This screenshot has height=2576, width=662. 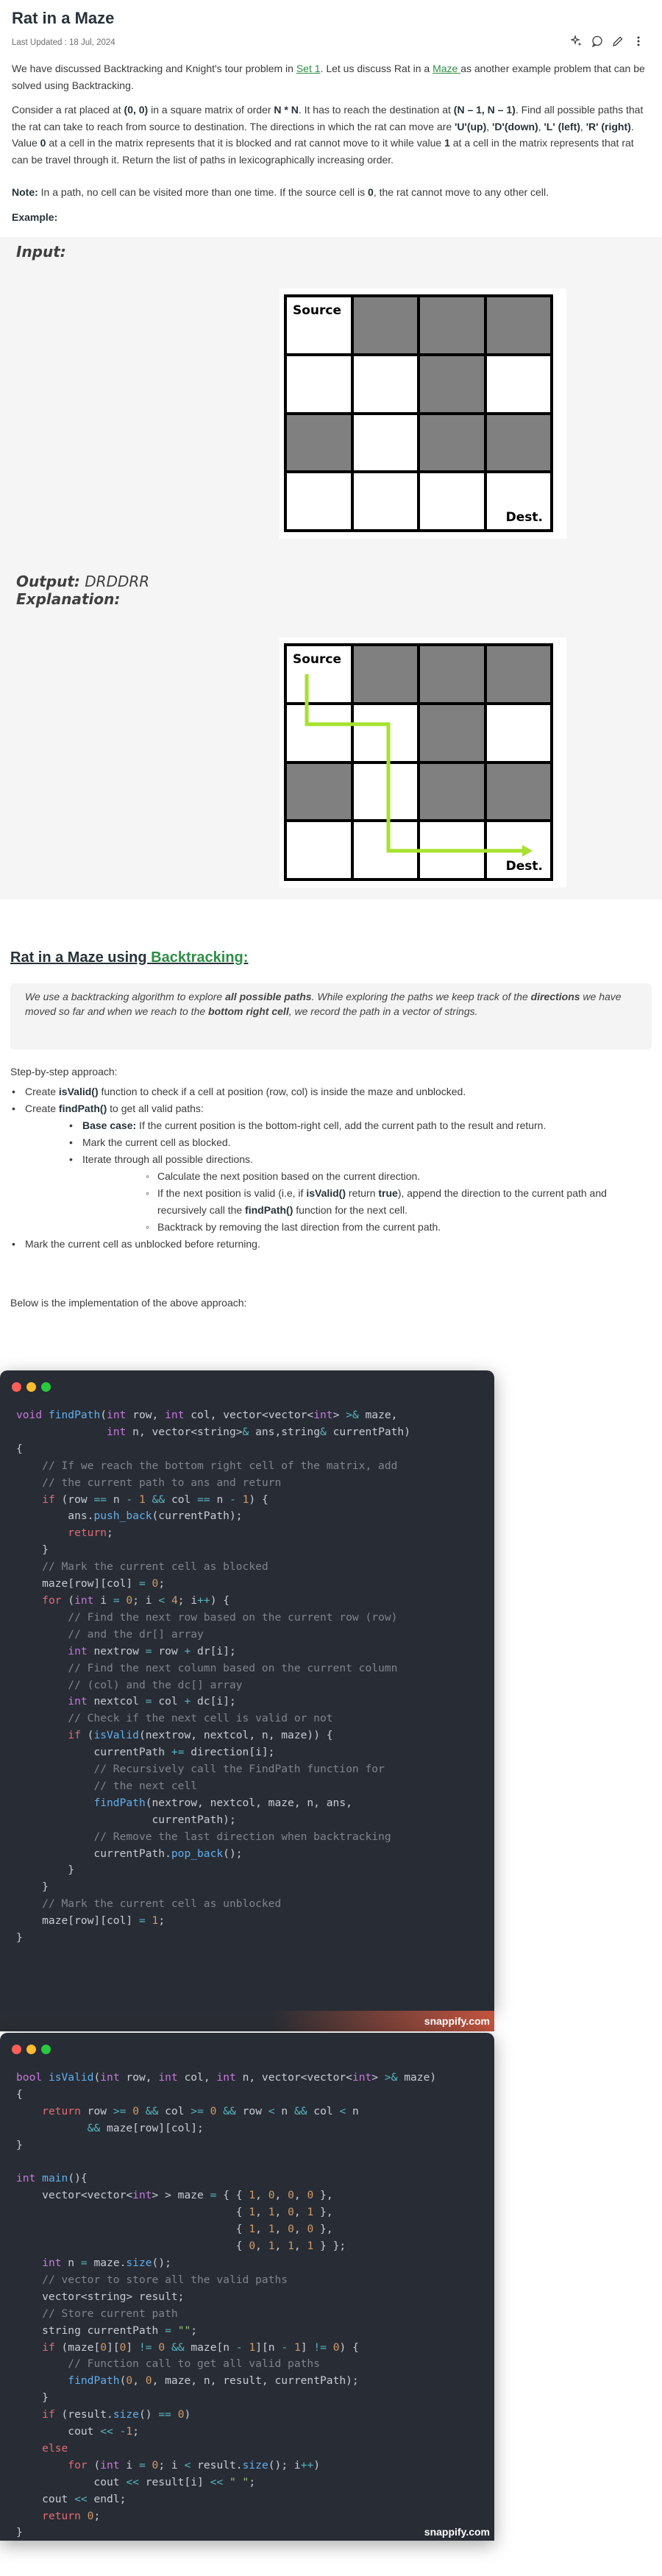 What do you see at coordinates (81, 957) in the screenshot?
I see `section-title-text: Rat in a Maze using` at bounding box center [81, 957].